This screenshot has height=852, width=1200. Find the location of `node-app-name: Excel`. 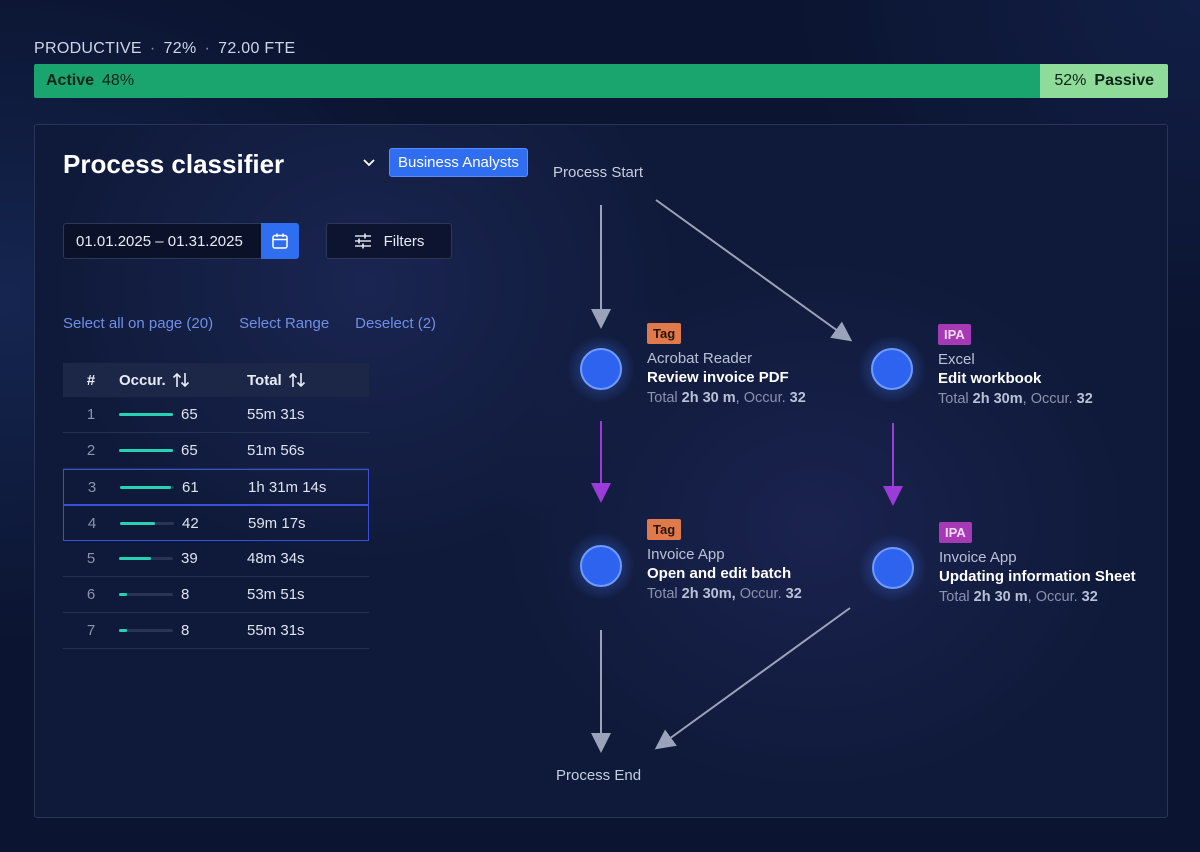

node-app-name: Excel is located at coordinates (956, 359).